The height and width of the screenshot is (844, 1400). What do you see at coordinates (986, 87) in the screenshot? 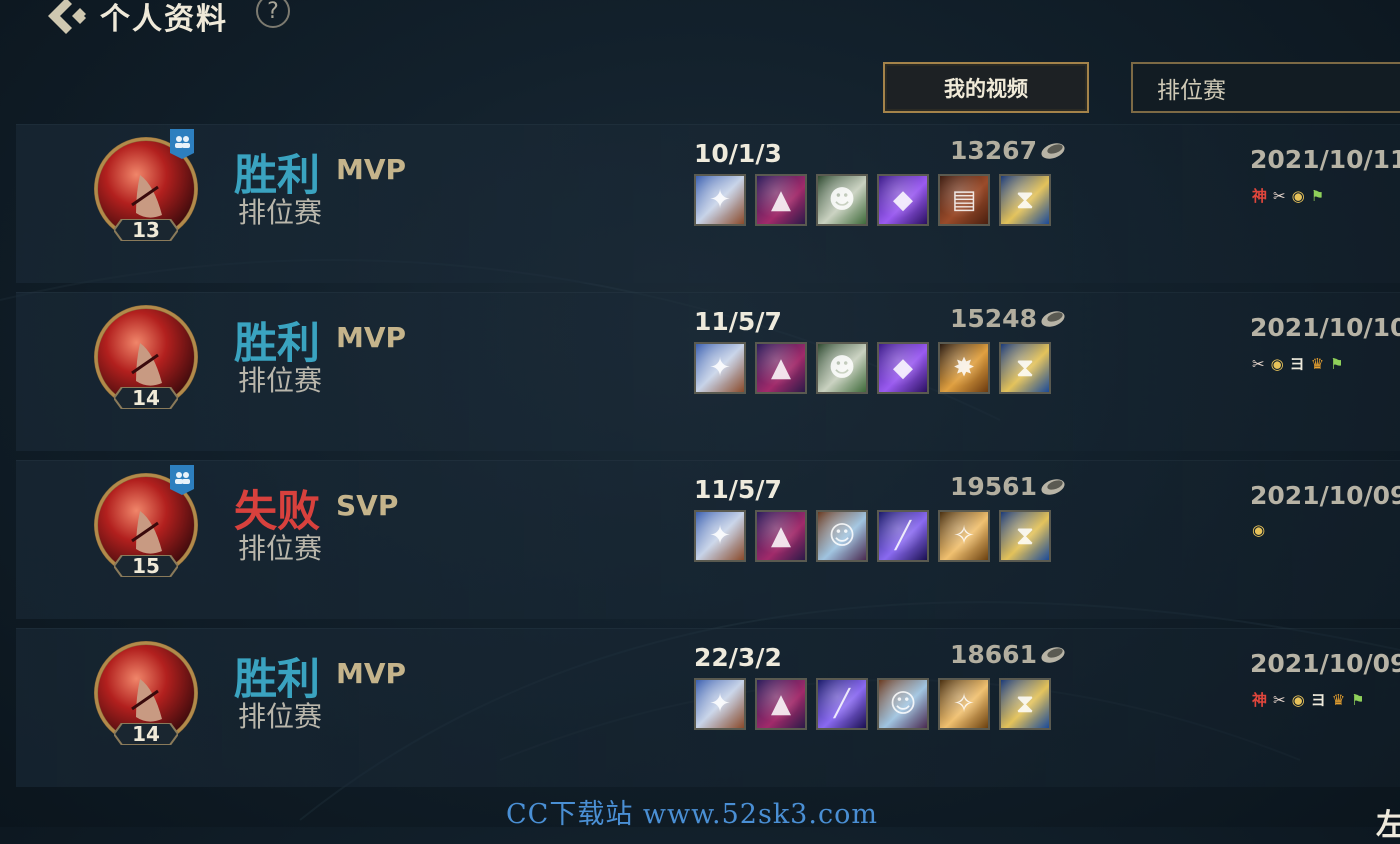
I see `my-videos-button: 我的视频` at bounding box center [986, 87].